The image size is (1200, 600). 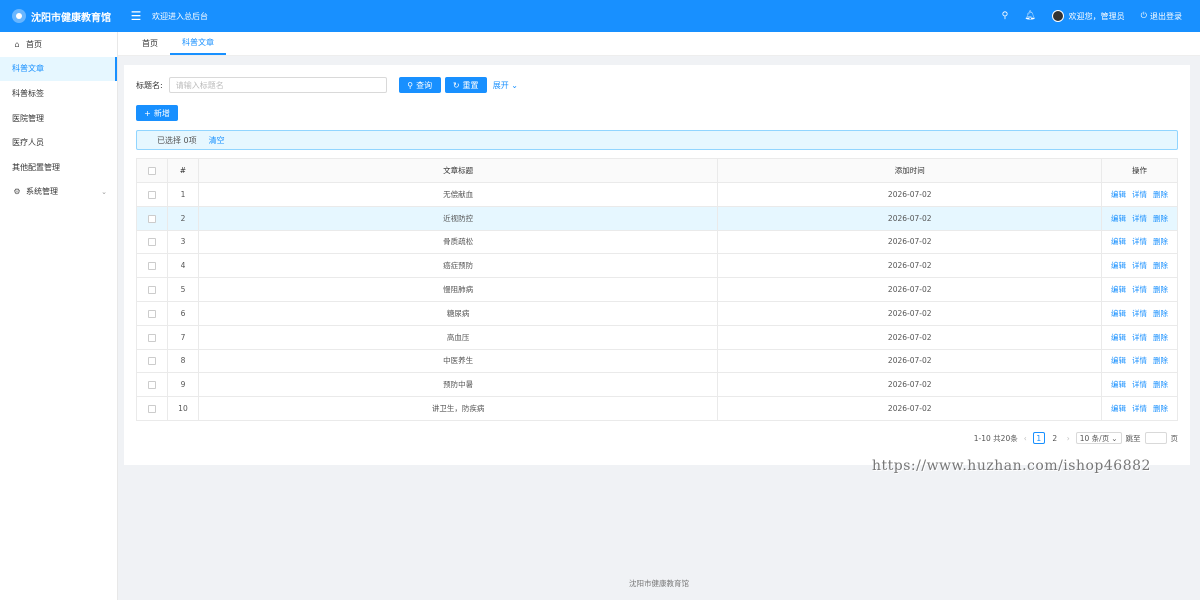 What do you see at coordinates (58, 118) in the screenshot?
I see `sidebar-item-hospitals: 医院管理` at bounding box center [58, 118].